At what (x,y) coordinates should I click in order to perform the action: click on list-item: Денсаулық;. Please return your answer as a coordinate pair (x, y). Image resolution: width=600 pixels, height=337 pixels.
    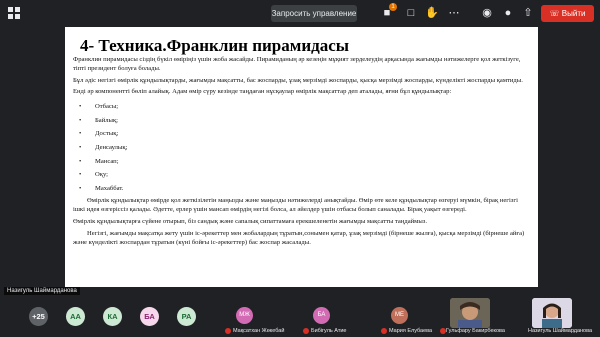
    Looking at the image, I should click on (301, 148).